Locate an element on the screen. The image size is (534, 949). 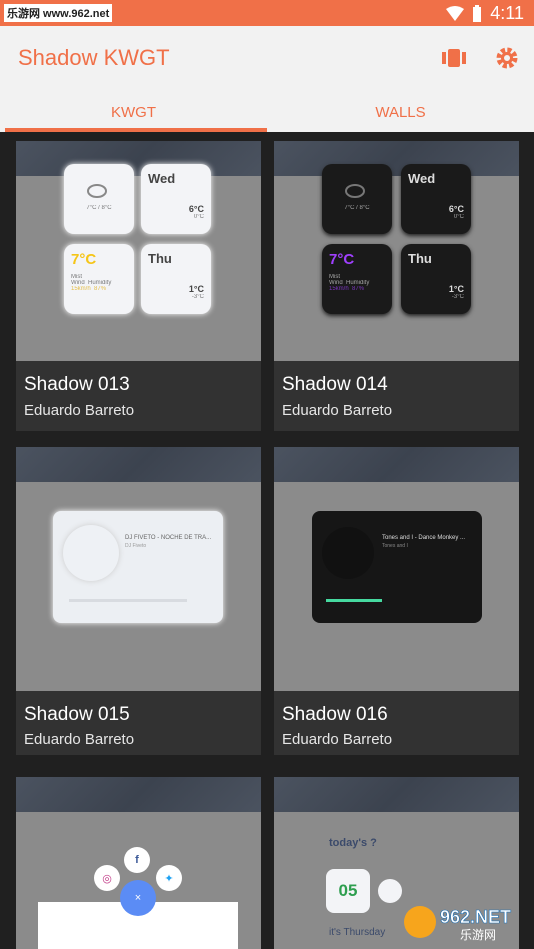
close-icon: × is located at coordinates (138, 898).